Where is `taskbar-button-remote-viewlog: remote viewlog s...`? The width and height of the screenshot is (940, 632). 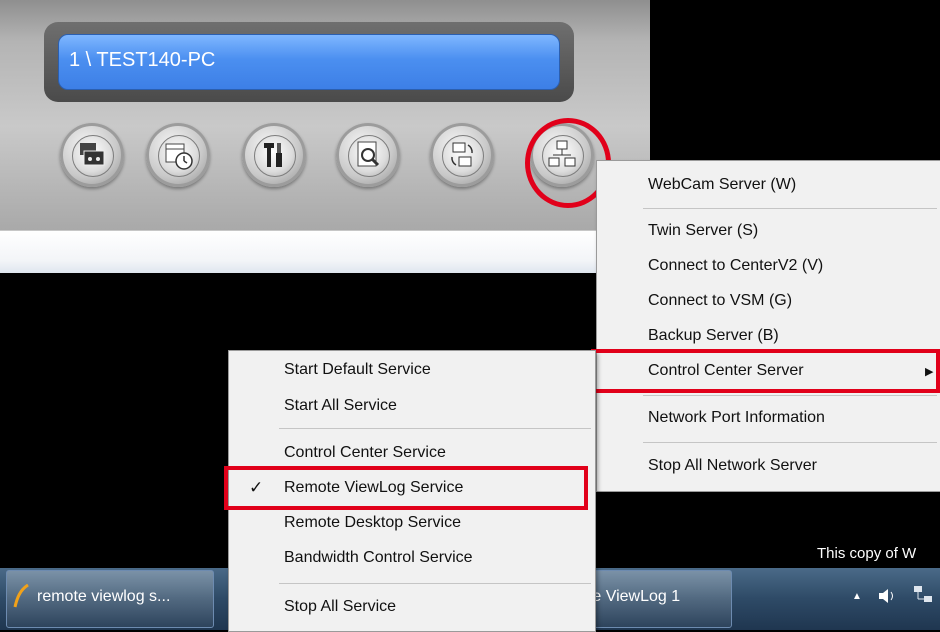
taskbar-button-remote-viewlog: remote viewlog s... is located at coordinates (110, 599).